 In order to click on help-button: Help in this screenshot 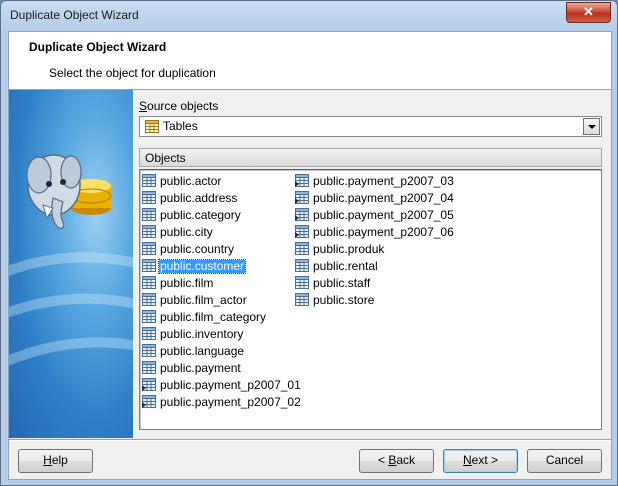, I will do `click(55, 461)`.